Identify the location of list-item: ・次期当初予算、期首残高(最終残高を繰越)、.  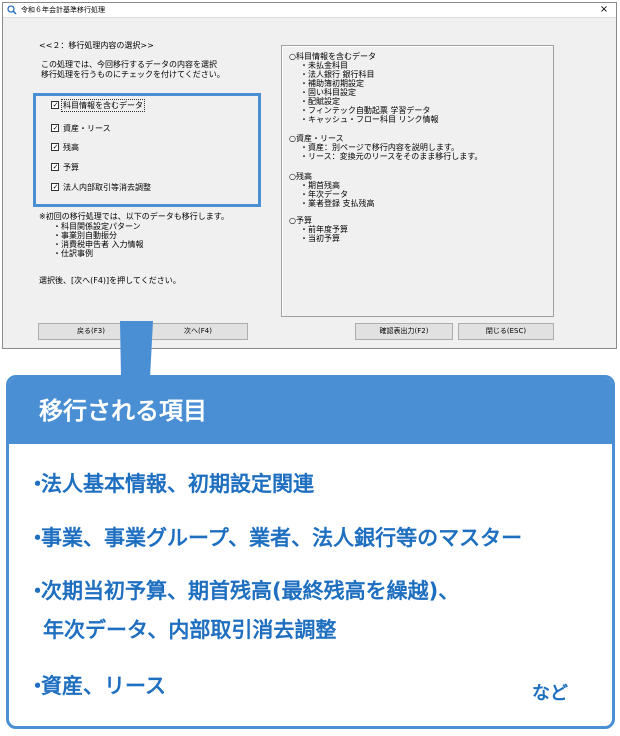
(243, 591).